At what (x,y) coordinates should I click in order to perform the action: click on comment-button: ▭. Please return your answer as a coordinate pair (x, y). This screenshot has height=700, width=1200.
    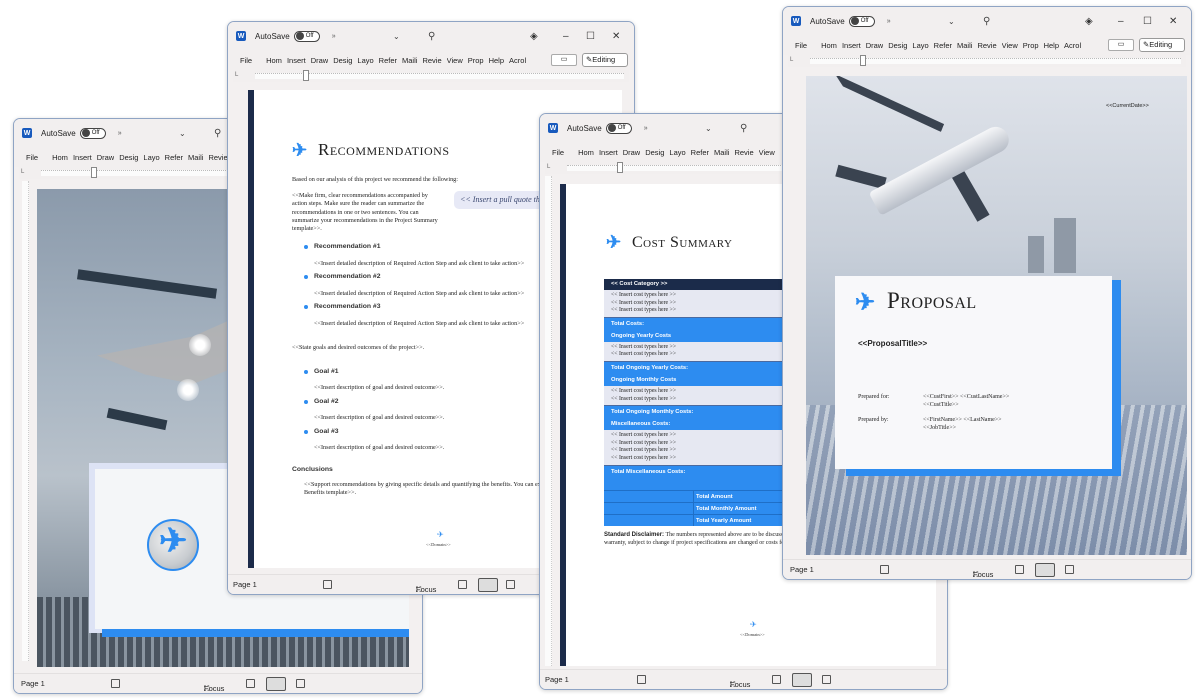
    Looking at the image, I should click on (1121, 45).